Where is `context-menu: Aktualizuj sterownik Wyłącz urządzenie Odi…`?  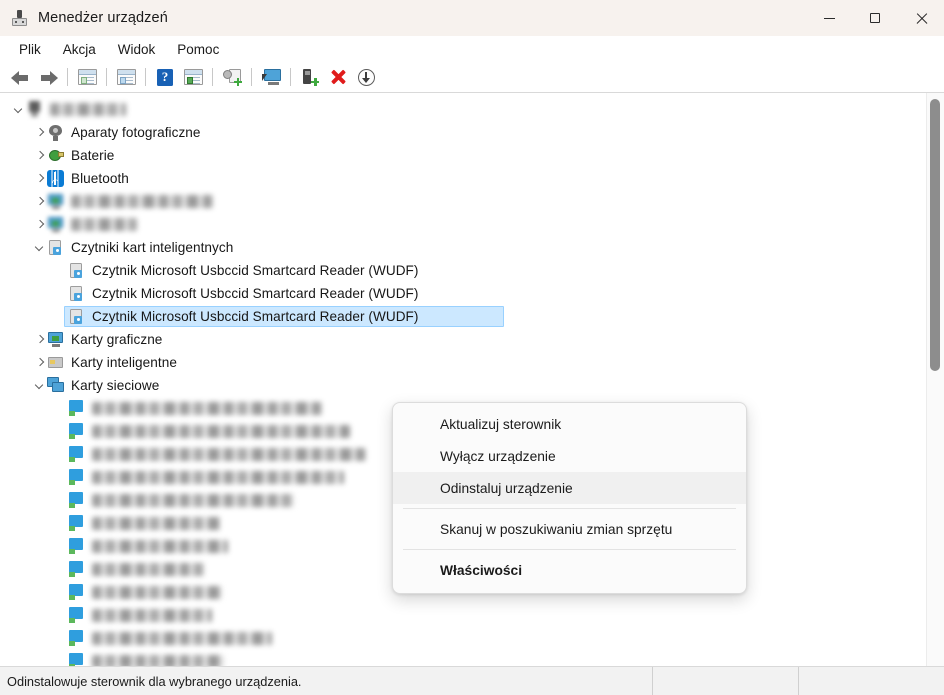 context-menu: Aktualizuj sterownik Wyłącz urządzenie Odi… is located at coordinates (569, 498).